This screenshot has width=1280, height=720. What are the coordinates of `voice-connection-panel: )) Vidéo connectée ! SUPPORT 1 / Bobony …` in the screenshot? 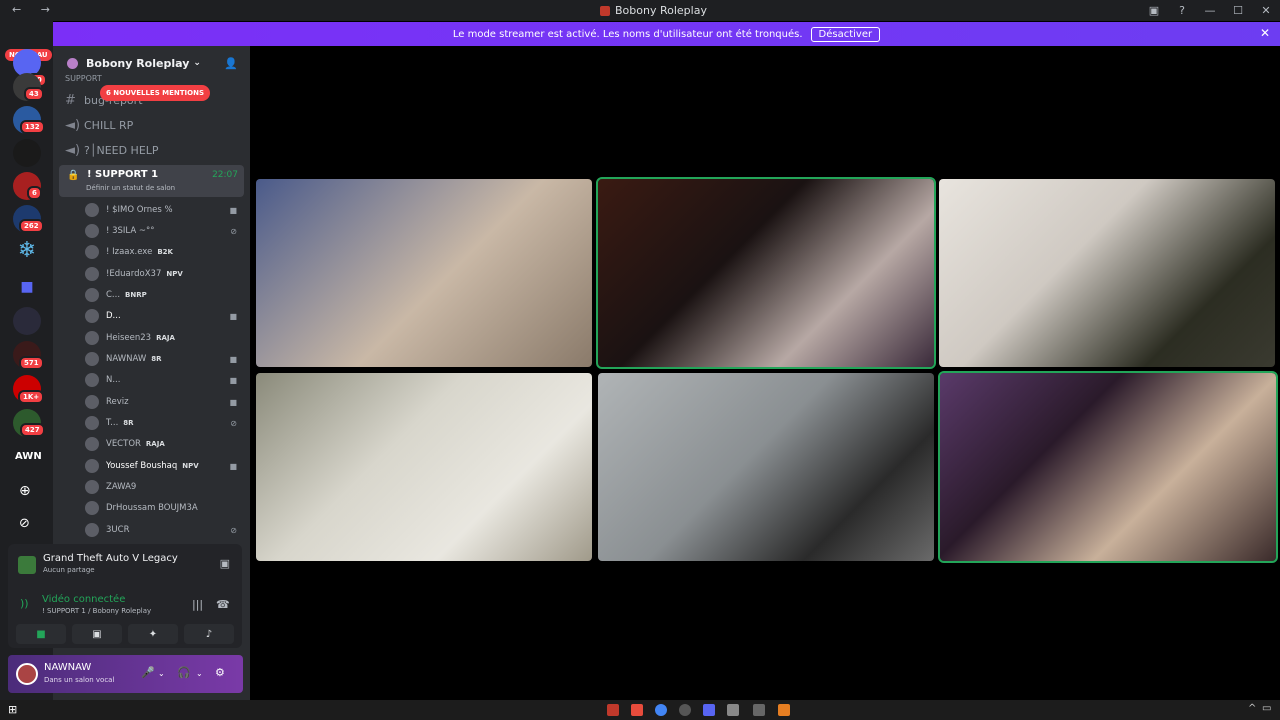 It's located at (125, 617).